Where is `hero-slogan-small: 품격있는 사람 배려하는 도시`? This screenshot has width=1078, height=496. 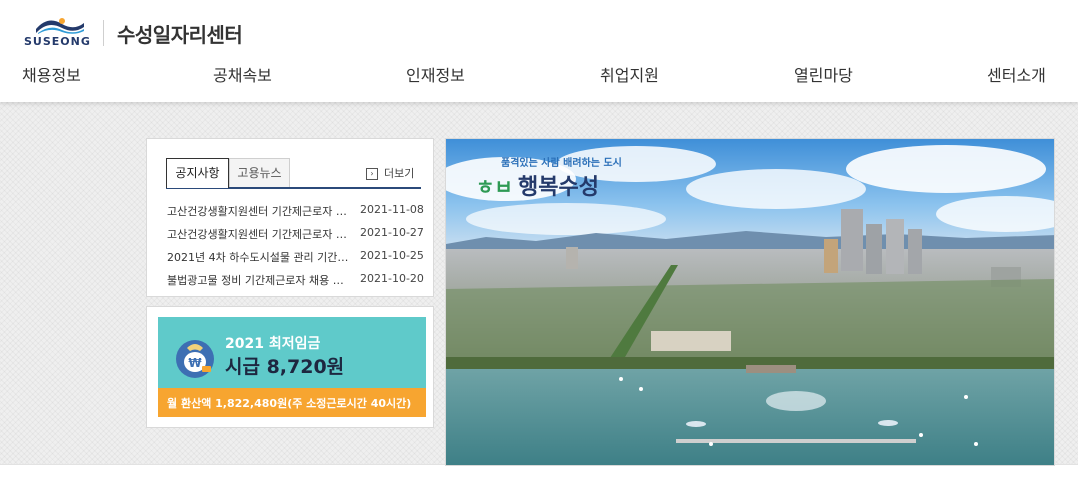 hero-slogan-small: 품격있는 사람 배려하는 도시 is located at coordinates (561, 162).